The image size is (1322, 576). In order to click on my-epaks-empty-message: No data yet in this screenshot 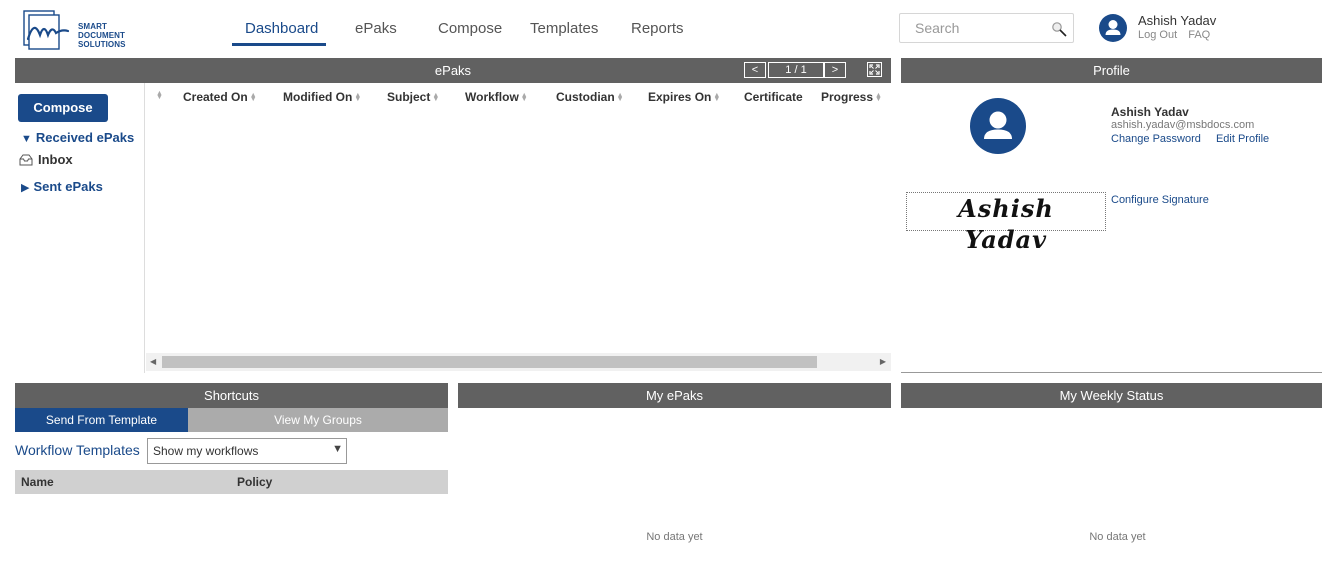, I will do `click(674, 537)`.